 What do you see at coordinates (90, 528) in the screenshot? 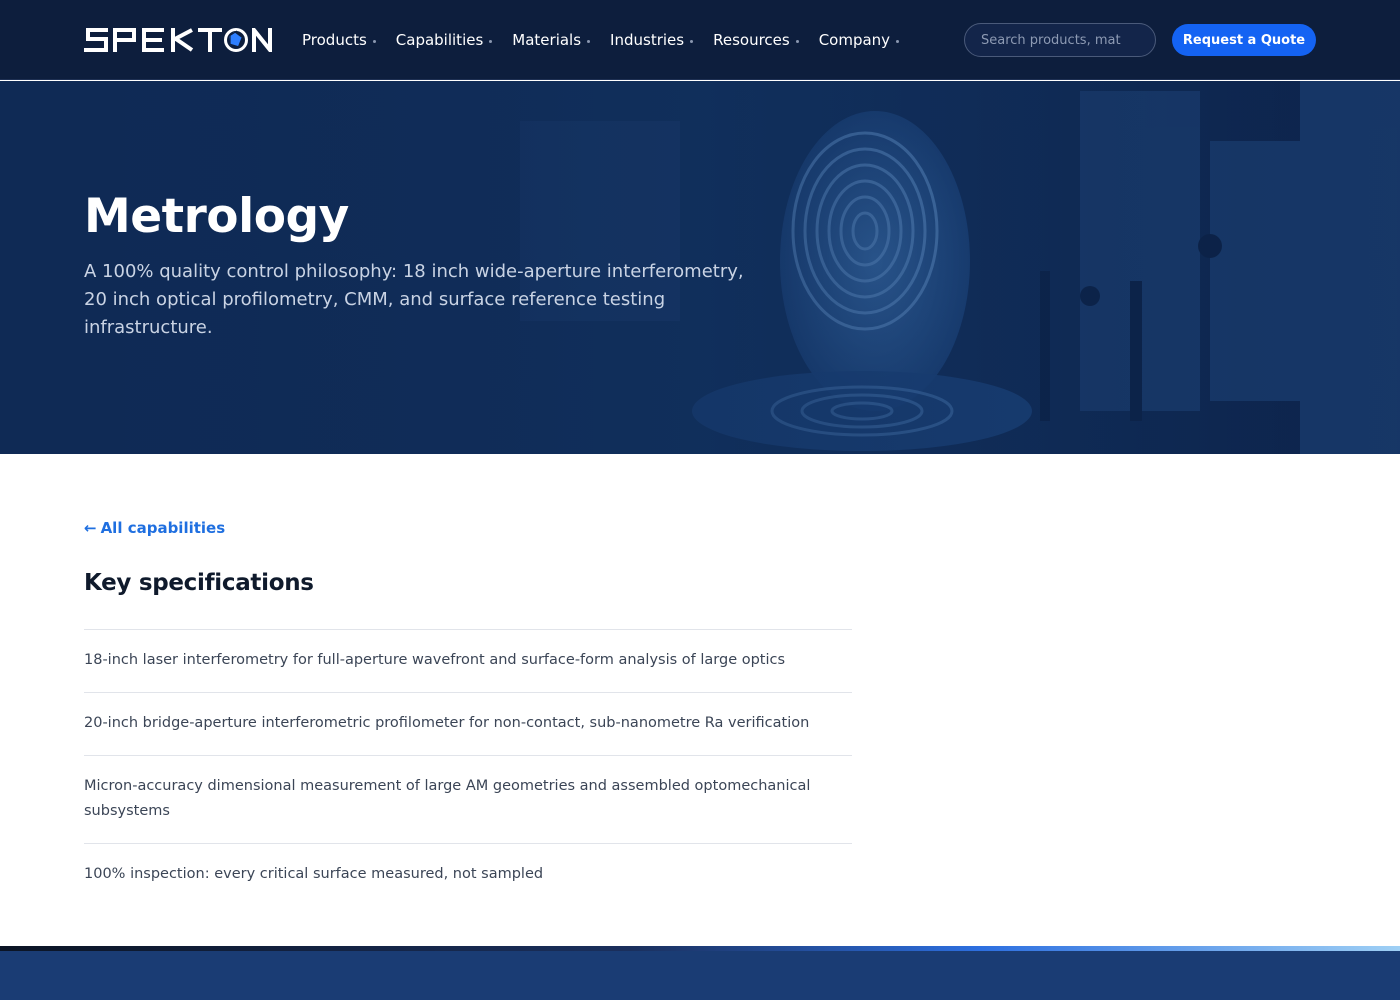
I see `arrow-left-icon: ←` at bounding box center [90, 528].